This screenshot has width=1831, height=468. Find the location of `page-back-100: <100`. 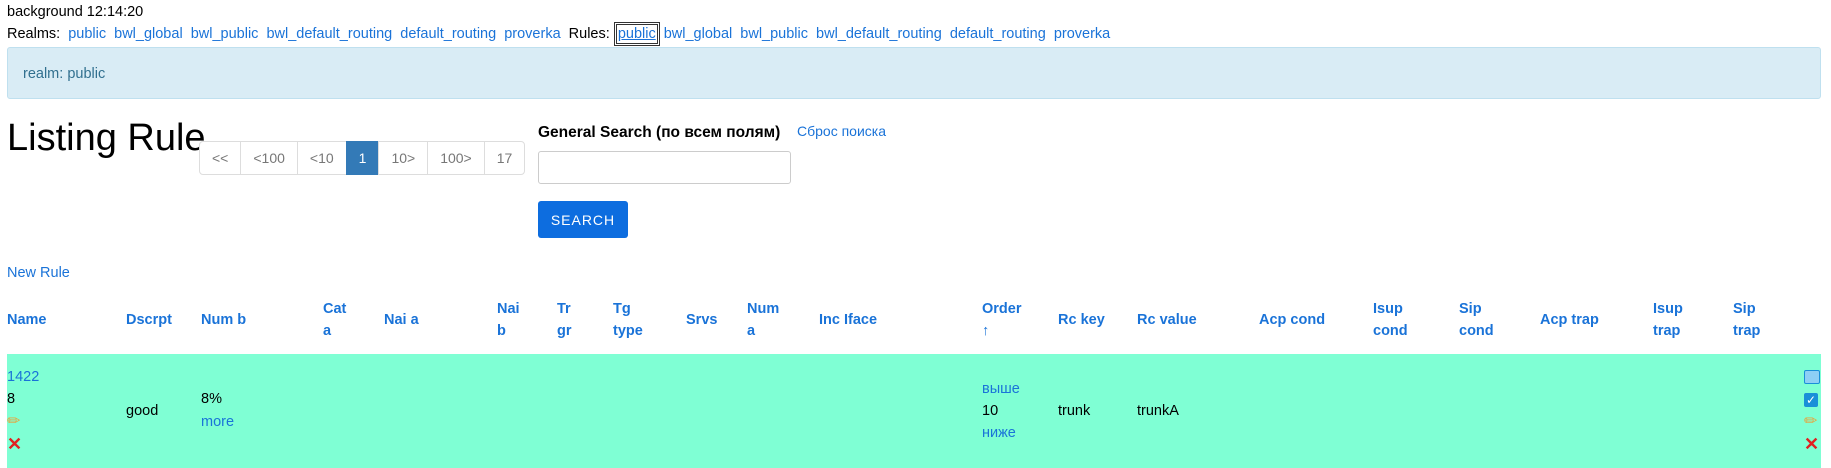

page-back-100: <100 is located at coordinates (269, 158).